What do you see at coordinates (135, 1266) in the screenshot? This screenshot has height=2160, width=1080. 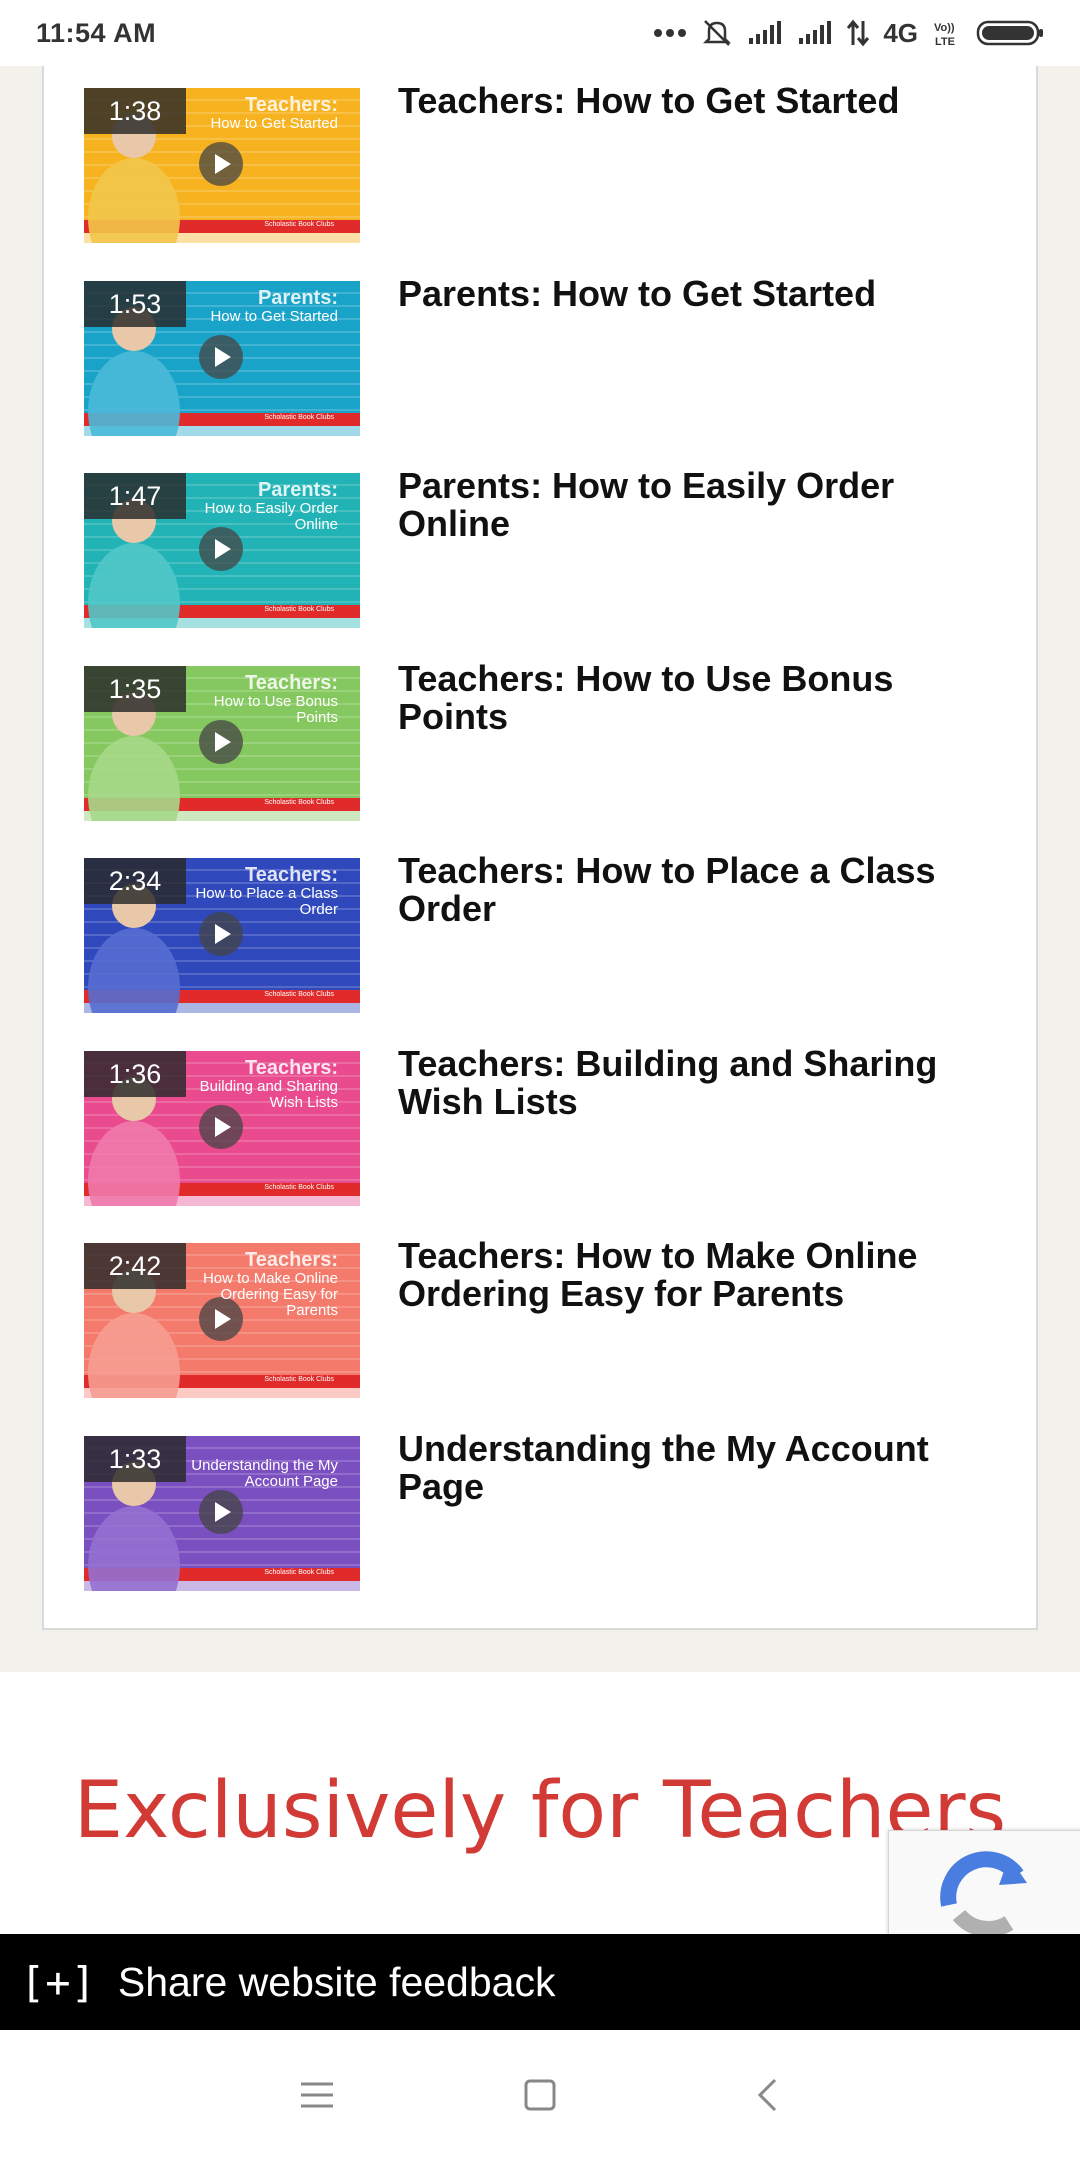 I see `video-duration: 2:42` at bounding box center [135, 1266].